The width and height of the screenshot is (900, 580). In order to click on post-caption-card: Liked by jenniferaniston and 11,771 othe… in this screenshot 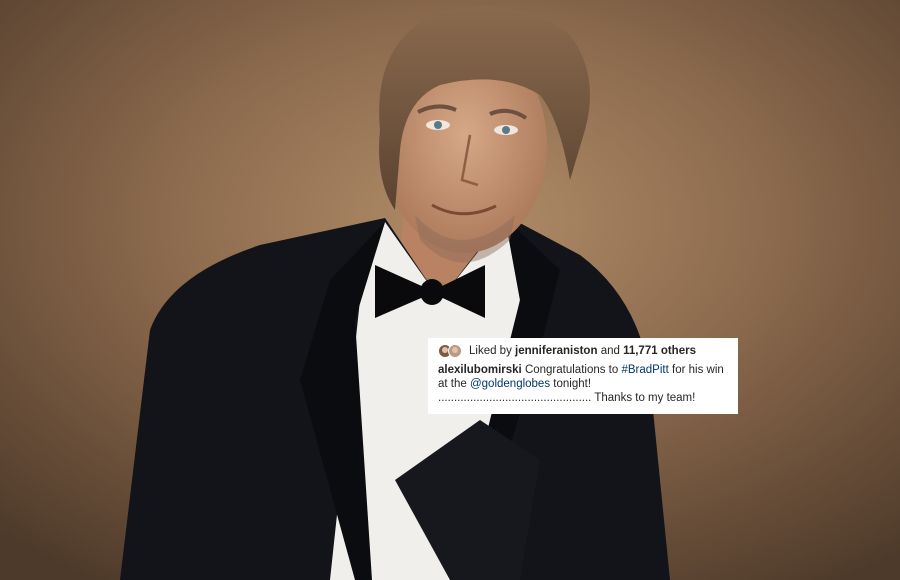, I will do `click(583, 376)`.